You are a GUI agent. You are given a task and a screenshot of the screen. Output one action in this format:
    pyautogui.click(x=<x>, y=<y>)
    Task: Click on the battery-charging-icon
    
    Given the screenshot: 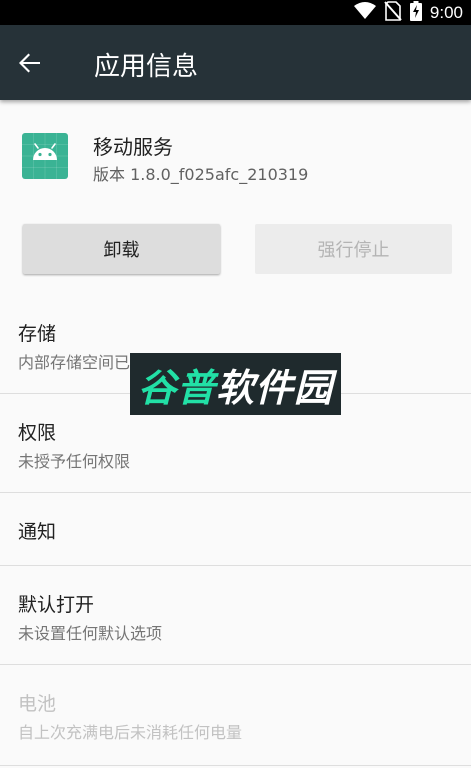 What is the action you would take?
    pyautogui.click(x=415, y=12)
    